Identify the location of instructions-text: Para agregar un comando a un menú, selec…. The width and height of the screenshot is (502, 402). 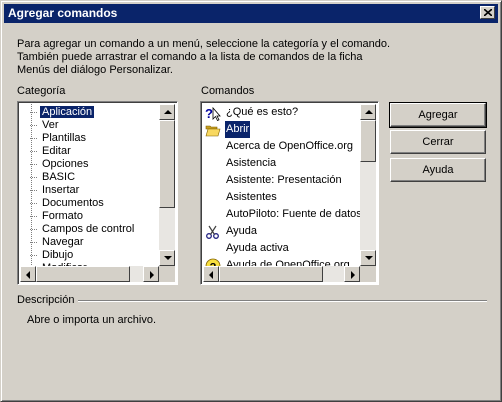
(204, 57).